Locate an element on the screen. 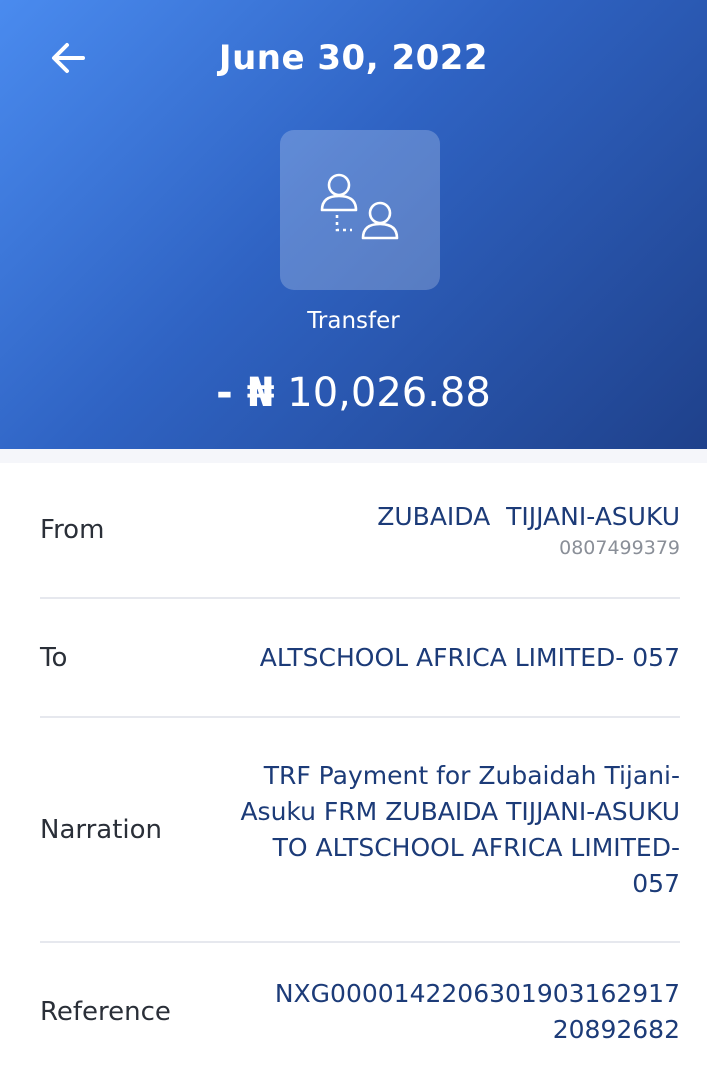 The width and height of the screenshot is (707, 1081). detail-row-to: To ALTSCHOOL AFRICA LIMITED- 057 is located at coordinates (360, 658).